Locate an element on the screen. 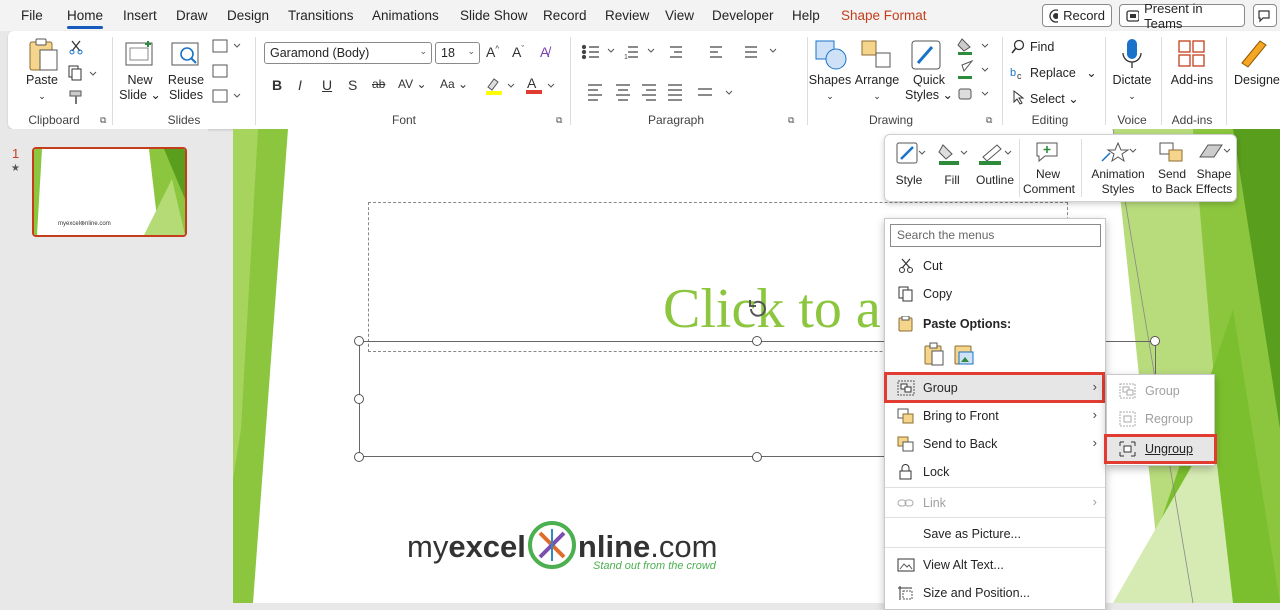  addins-icon is located at coordinates (1191, 53).